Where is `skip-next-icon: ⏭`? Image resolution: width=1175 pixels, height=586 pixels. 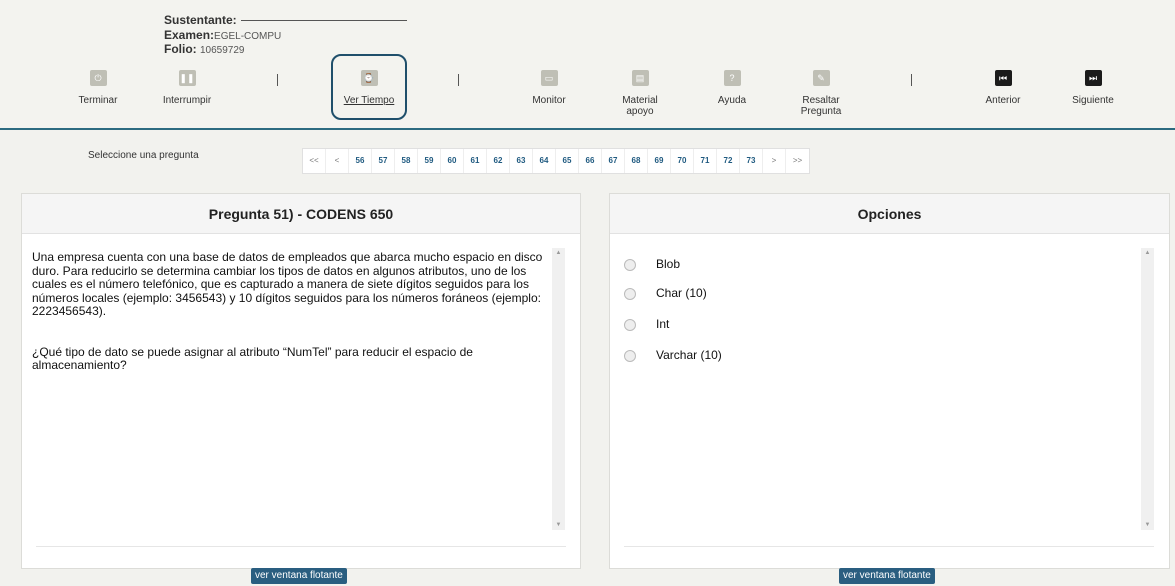
skip-next-icon: ⏭ is located at coordinates (1093, 78).